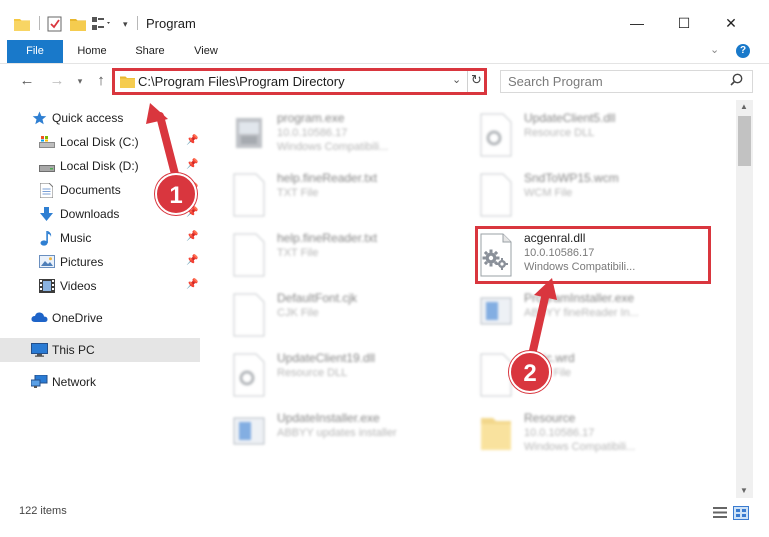 The width and height of the screenshot is (769, 537). Describe the element at coordinates (176, 194) in the screenshot. I see `annotation-badge-1: 1` at that location.